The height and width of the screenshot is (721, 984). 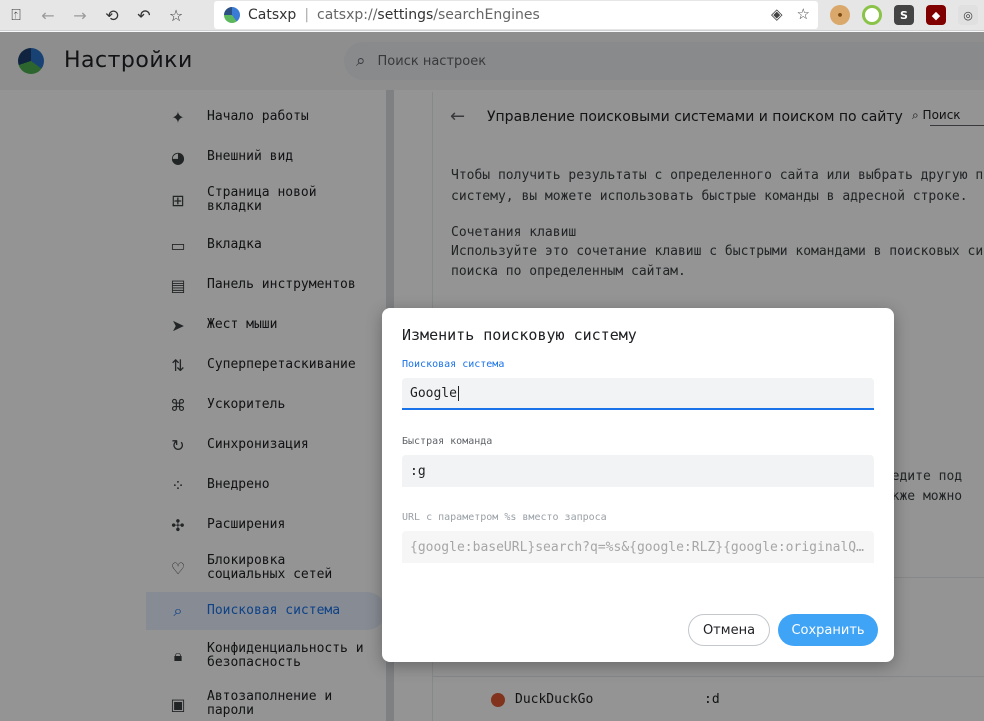 I want to click on url-label: URL с параметром %s вместо запроса, so click(x=504, y=517).